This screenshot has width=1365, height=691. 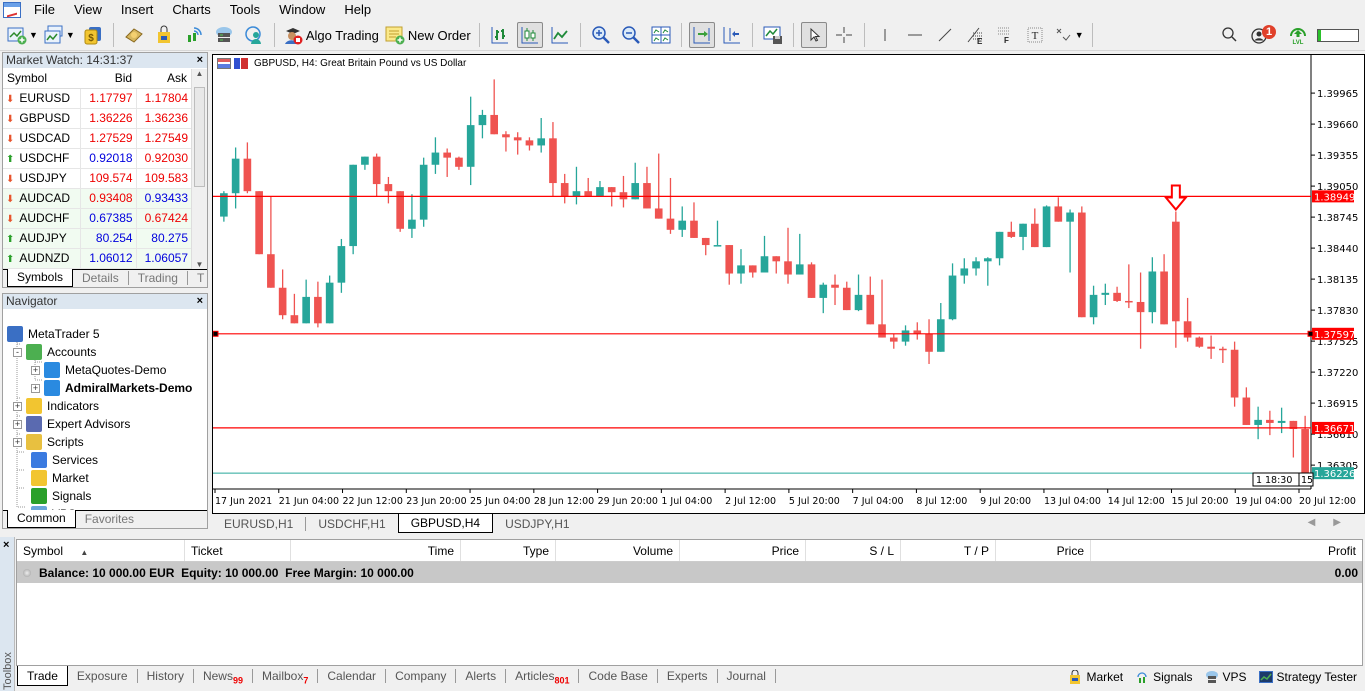 I want to click on fibonacci-button: E, so click(x=975, y=35).